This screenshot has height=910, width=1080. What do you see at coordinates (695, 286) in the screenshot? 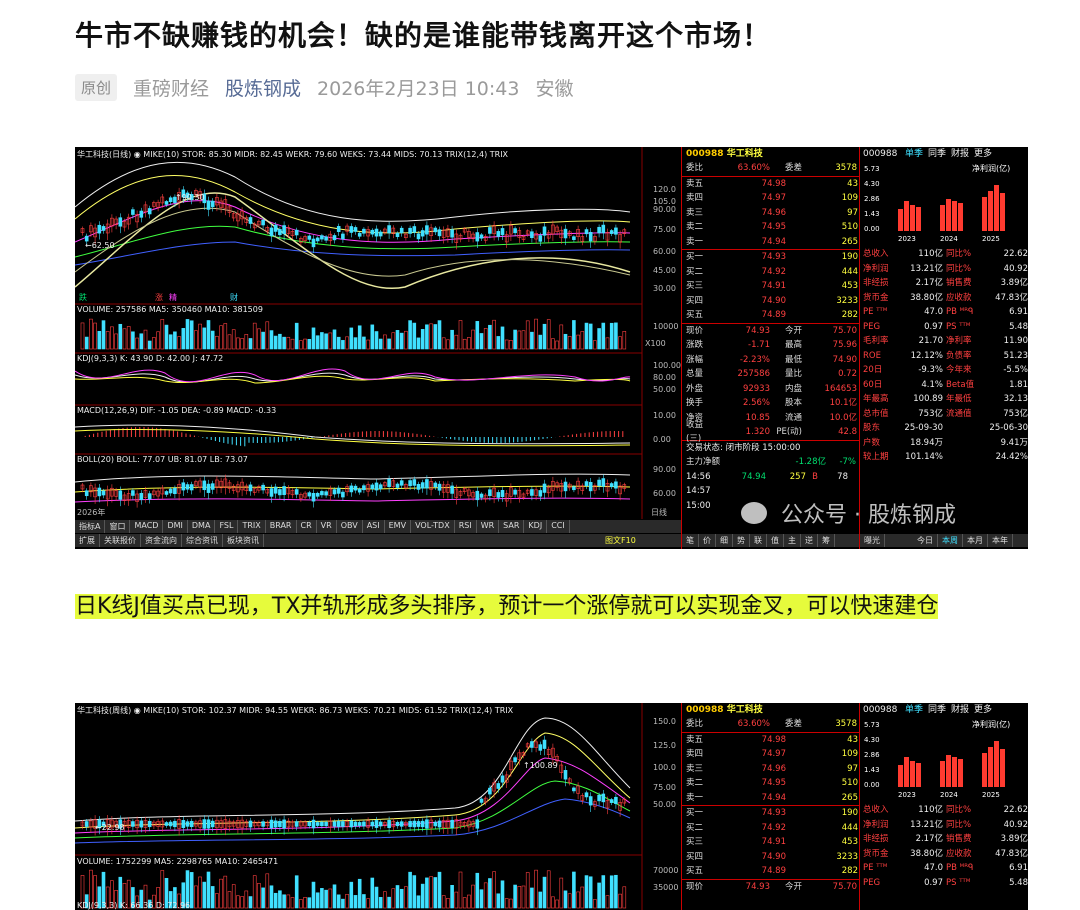
I see `level-label: 买三` at bounding box center [695, 286].